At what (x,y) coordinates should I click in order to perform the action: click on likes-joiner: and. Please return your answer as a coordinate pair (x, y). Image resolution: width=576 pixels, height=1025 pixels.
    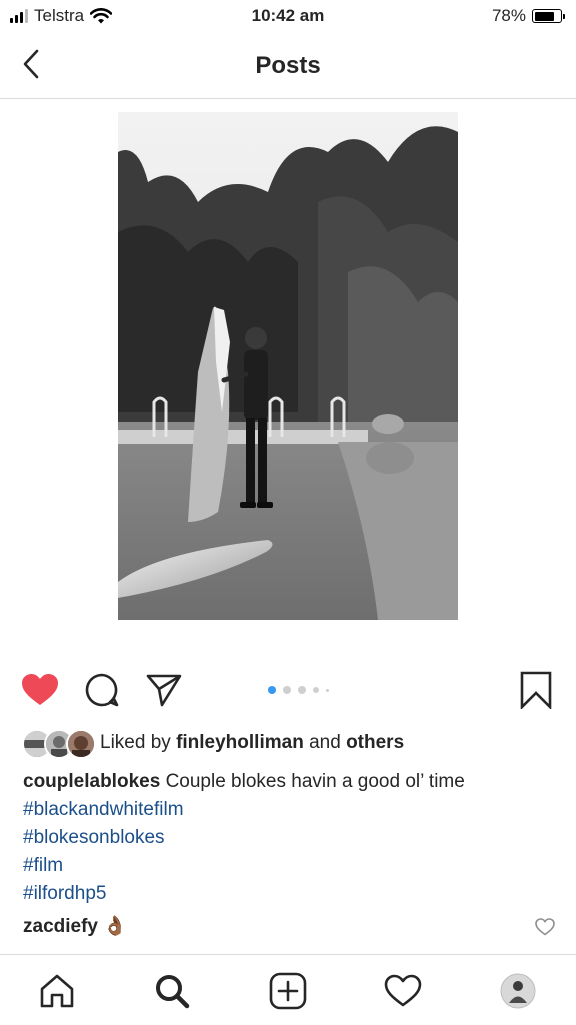
    Looking at the image, I should click on (325, 742).